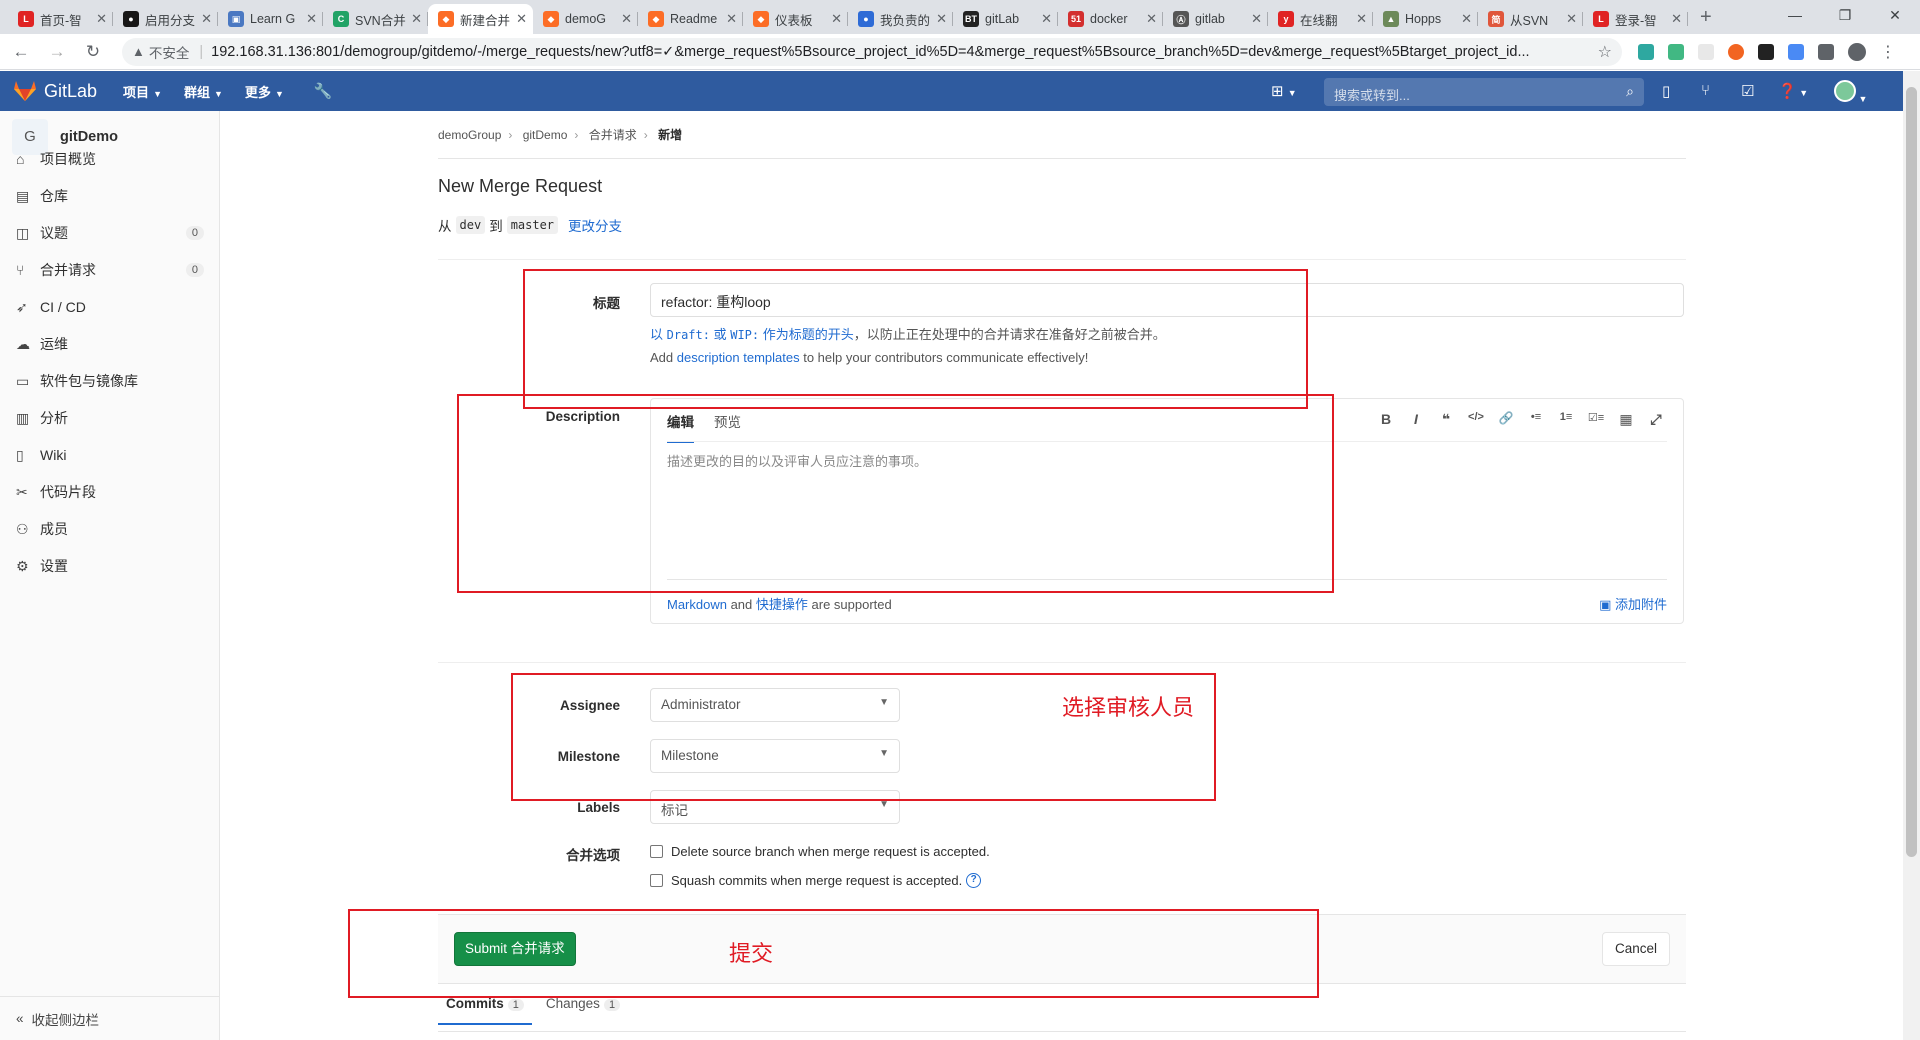  What do you see at coordinates (110, 492) in the screenshot?
I see `sidebar-item: ✂ 代码片段` at bounding box center [110, 492].